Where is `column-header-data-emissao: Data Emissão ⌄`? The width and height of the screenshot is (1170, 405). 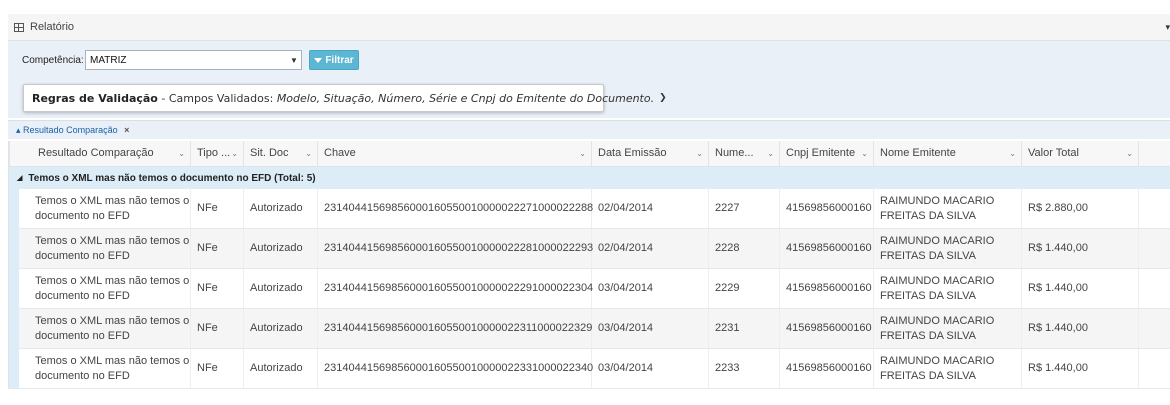 column-header-data-emissao: Data Emissão ⌄ is located at coordinates (650, 153).